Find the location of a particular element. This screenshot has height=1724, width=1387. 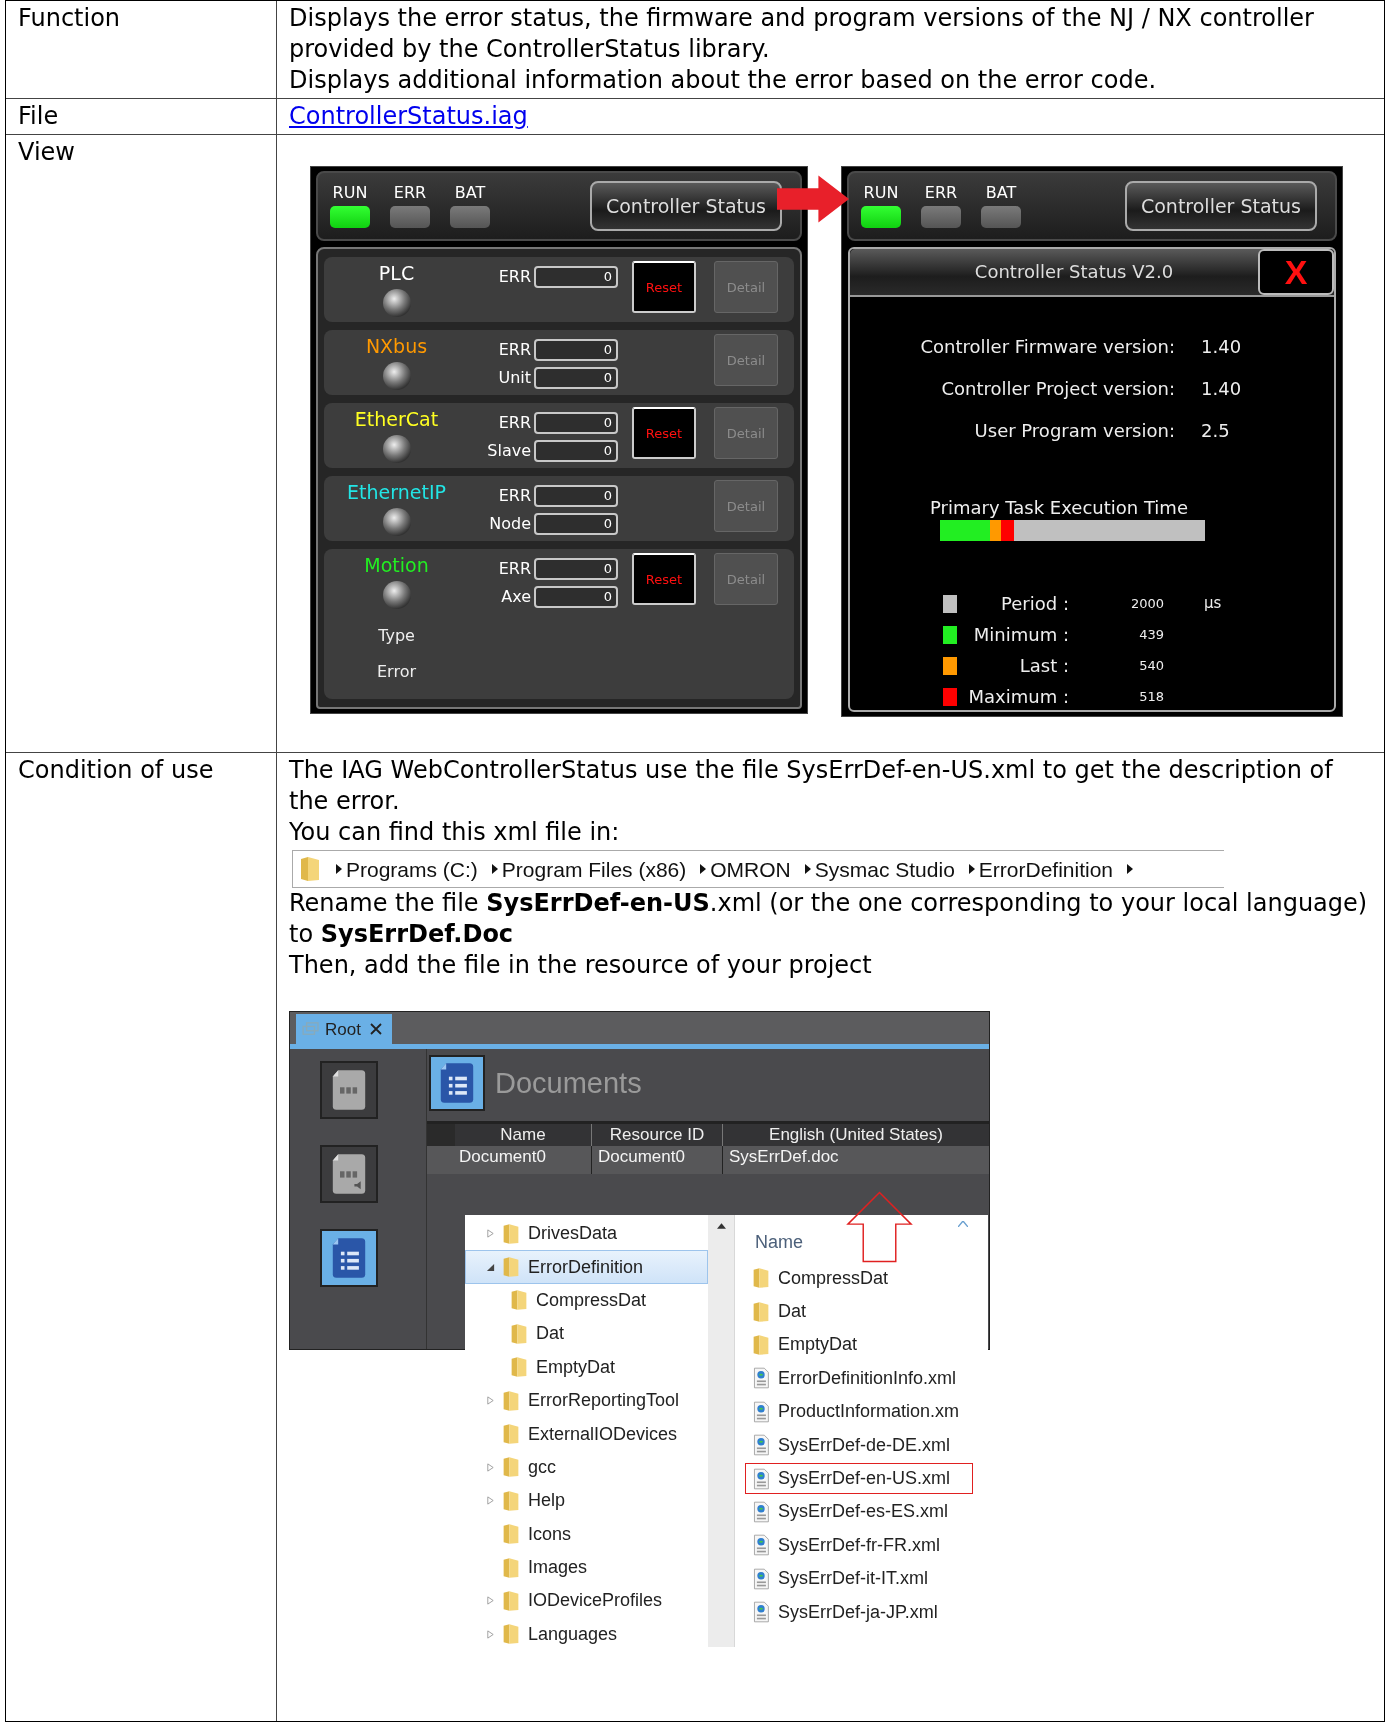

file-item: CompressDat is located at coordinates (859, 1278).